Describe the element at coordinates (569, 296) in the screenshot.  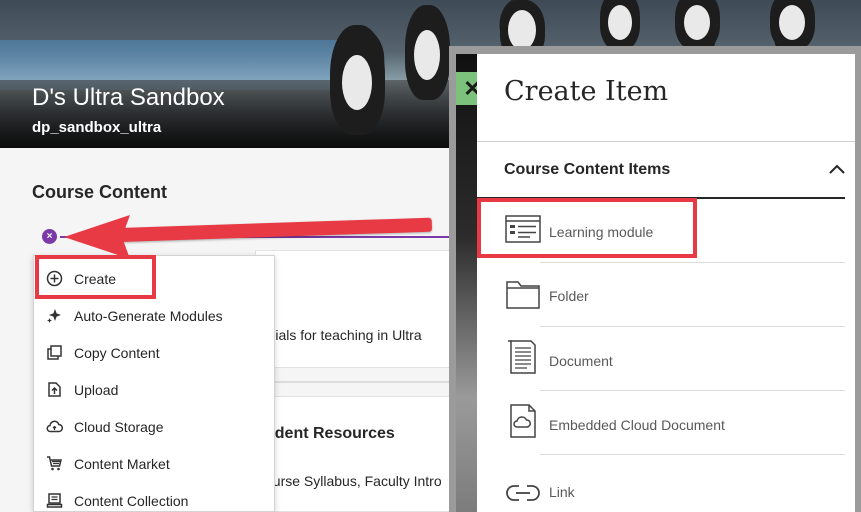
I see `panel-item-label: Folder` at that location.